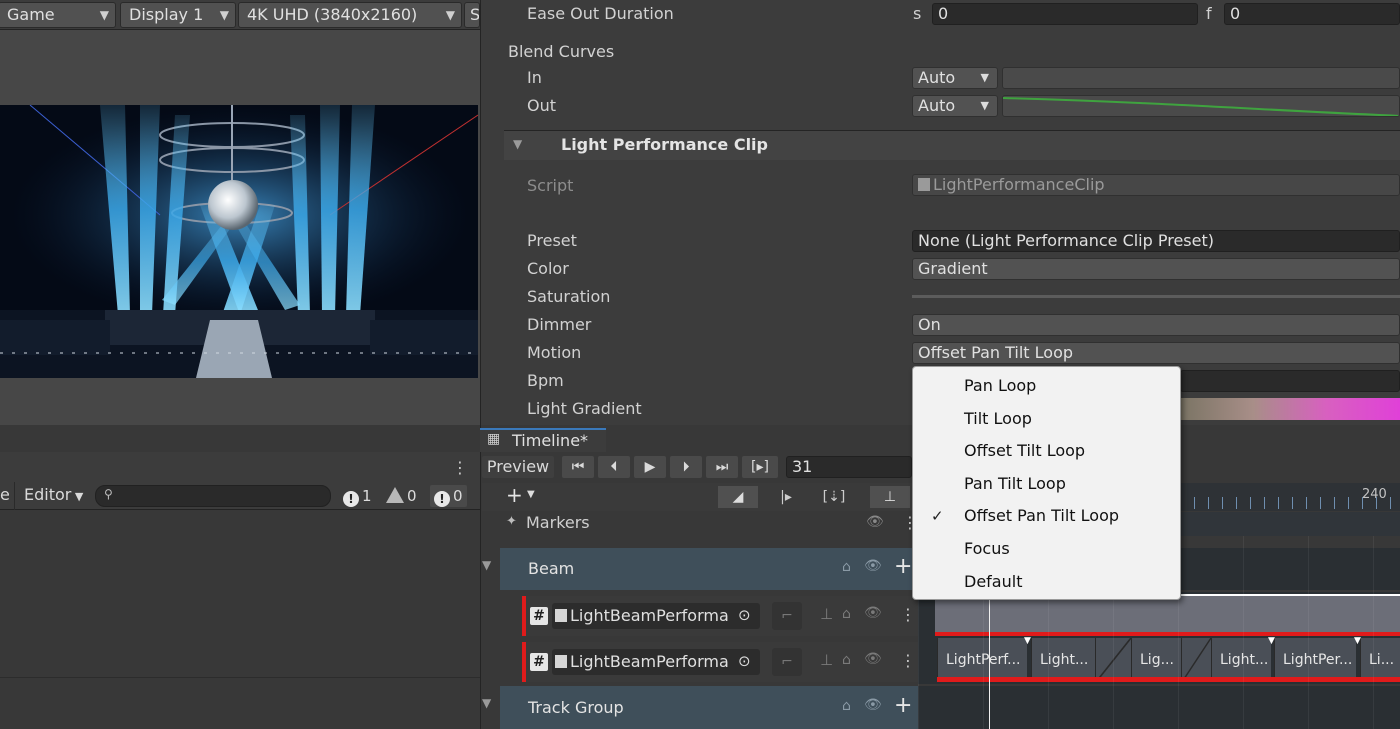 Image resolution: width=1400 pixels, height=729 pixels. Describe the element at coordinates (955, 78) in the screenshot. I see `blend-in-dropdown: Auto ▼` at that location.